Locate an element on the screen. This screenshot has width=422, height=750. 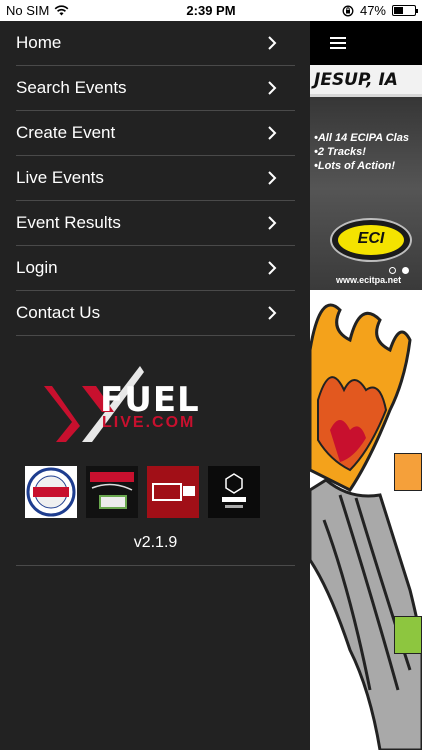
menu-item-label: Create Event is located at coordinates (66, 132).